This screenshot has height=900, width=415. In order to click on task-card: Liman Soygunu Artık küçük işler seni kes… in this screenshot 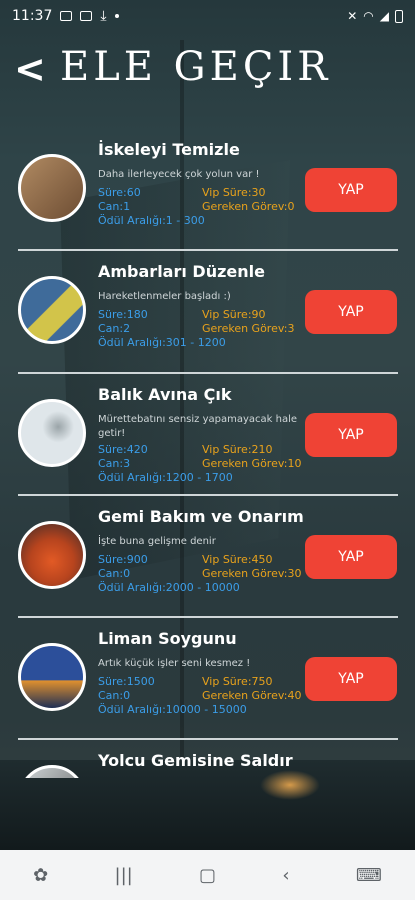, I will do `click(207, 677)`.